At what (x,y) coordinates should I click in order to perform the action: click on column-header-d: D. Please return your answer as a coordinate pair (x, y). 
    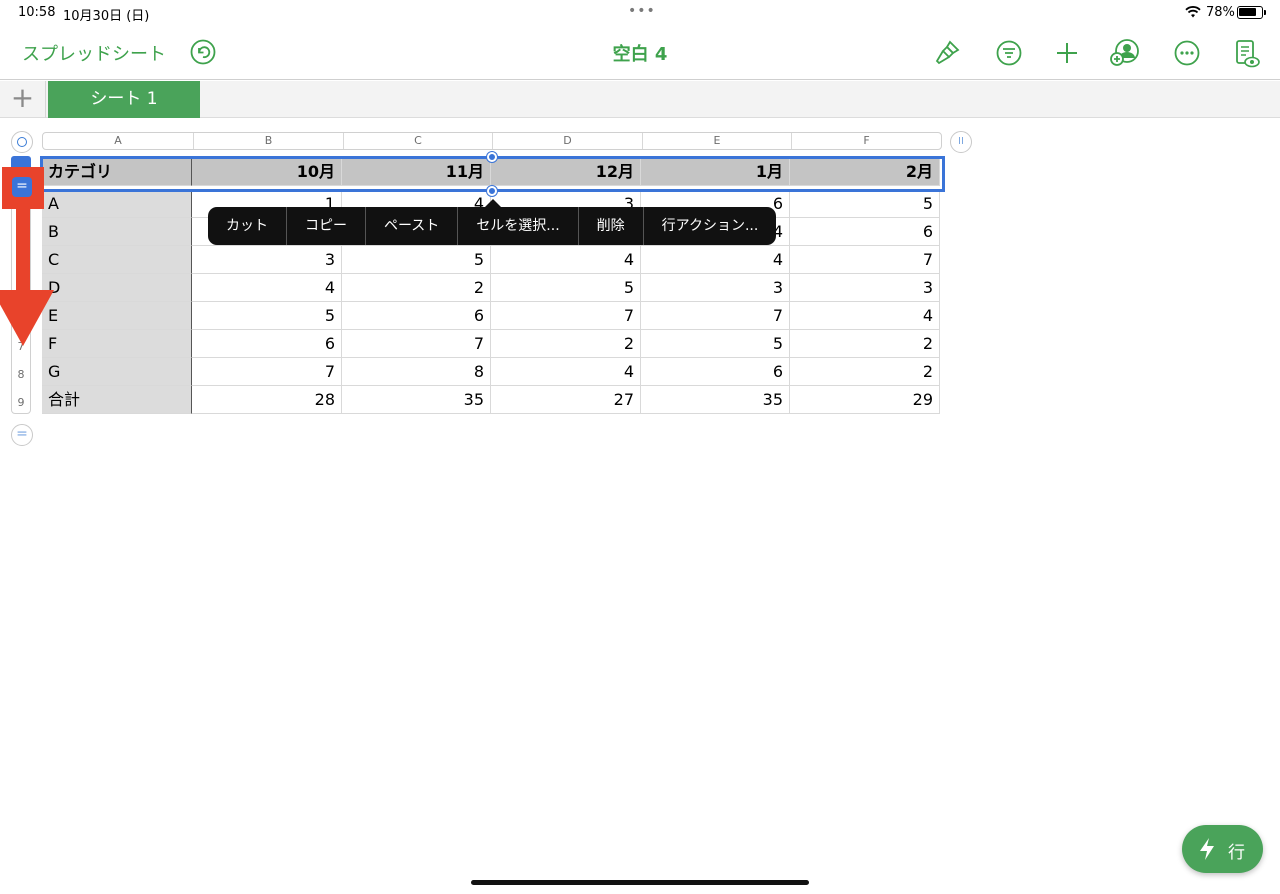
    Looking at the image, I should click on (567, 141).